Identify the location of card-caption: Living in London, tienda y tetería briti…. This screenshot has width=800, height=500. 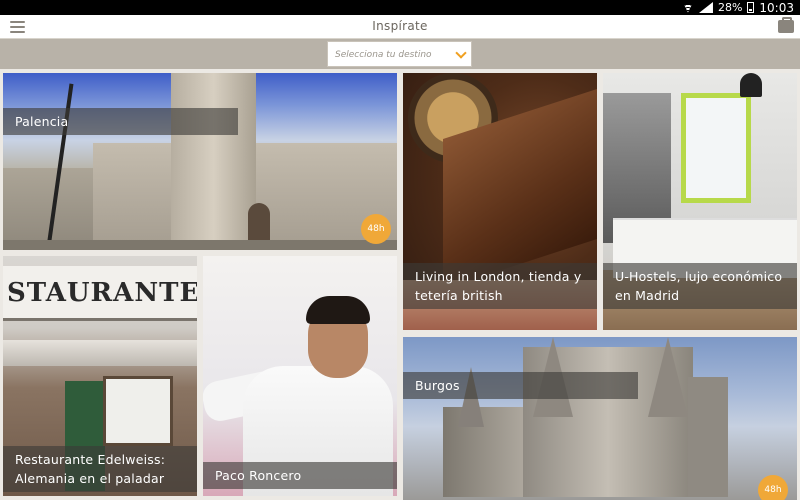
(500, 286).